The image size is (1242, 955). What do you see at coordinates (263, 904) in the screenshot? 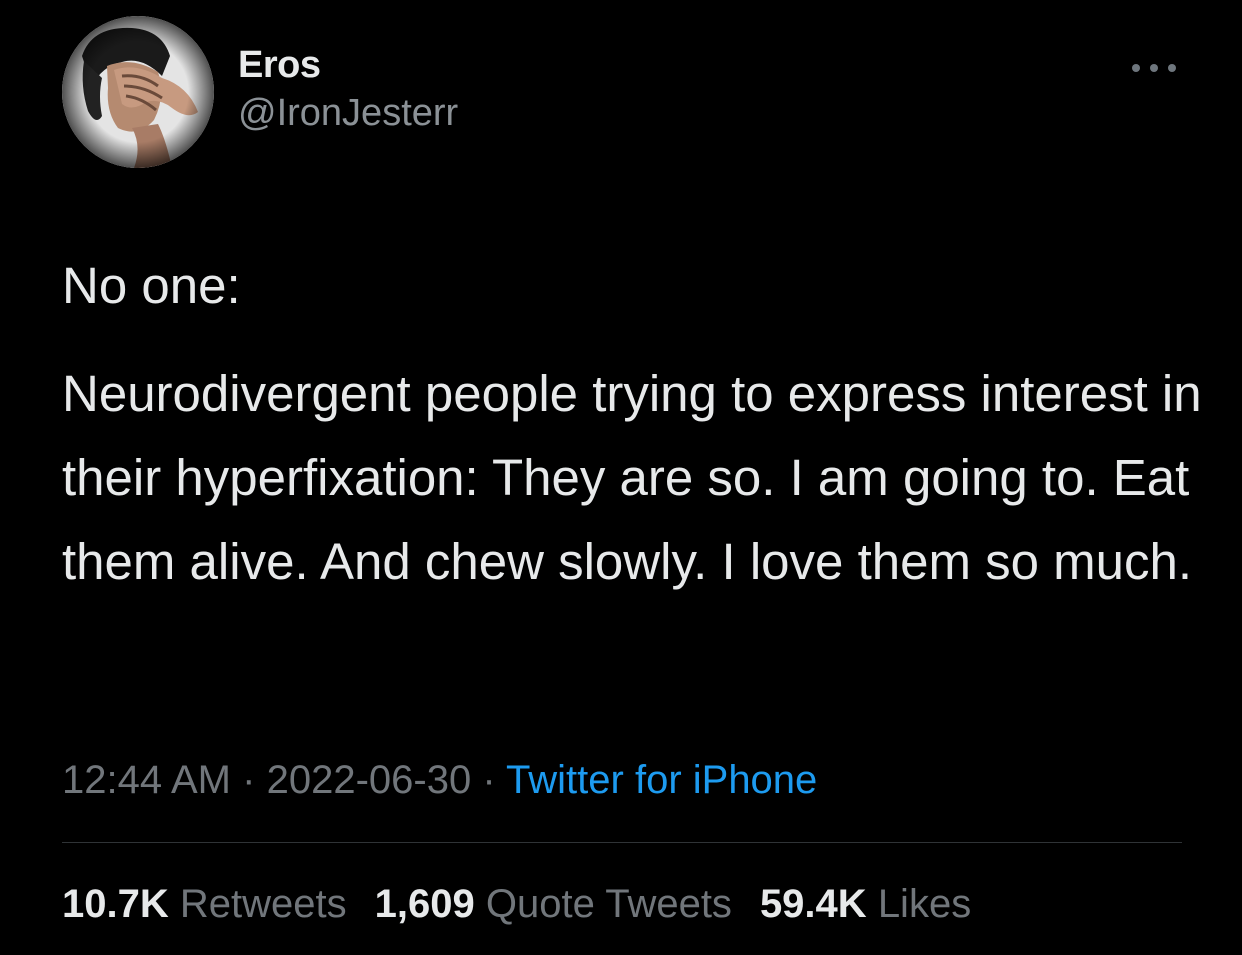
I see `retweets-label: Retweets` at bounding box center [263, 904].